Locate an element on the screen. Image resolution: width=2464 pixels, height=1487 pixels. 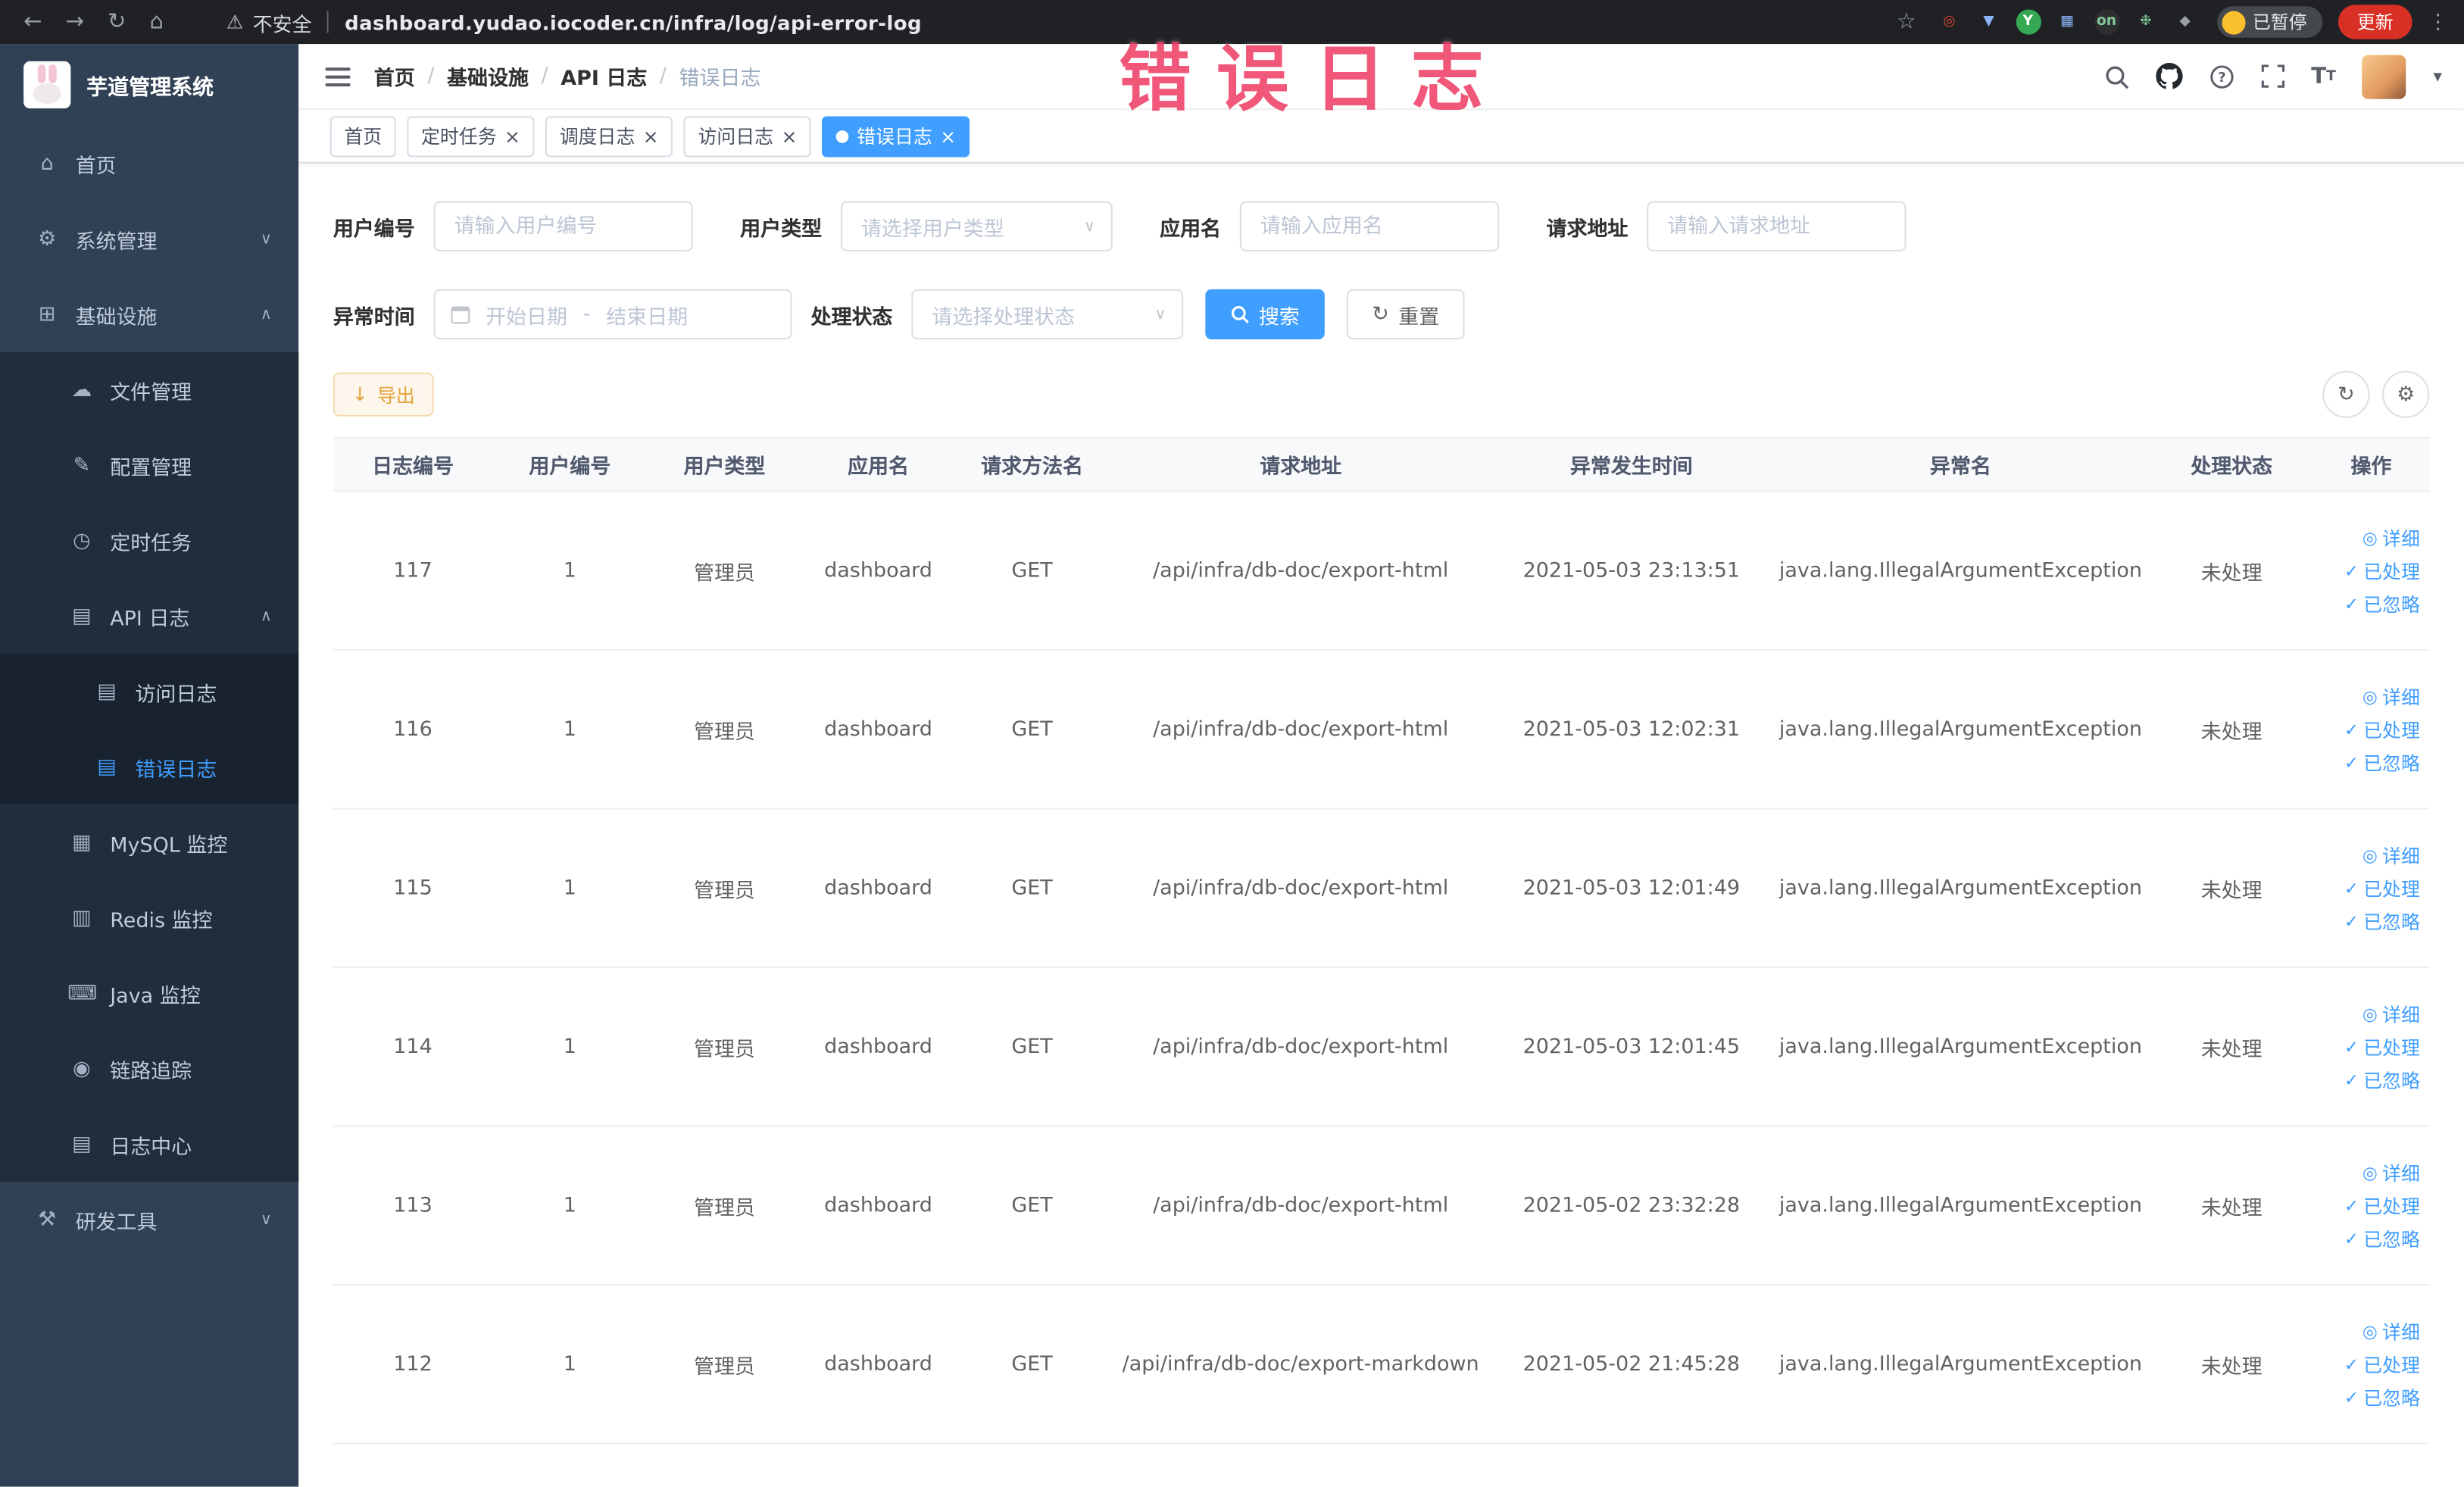
reload-icon: ↻ is located at coordinates (117, 21).